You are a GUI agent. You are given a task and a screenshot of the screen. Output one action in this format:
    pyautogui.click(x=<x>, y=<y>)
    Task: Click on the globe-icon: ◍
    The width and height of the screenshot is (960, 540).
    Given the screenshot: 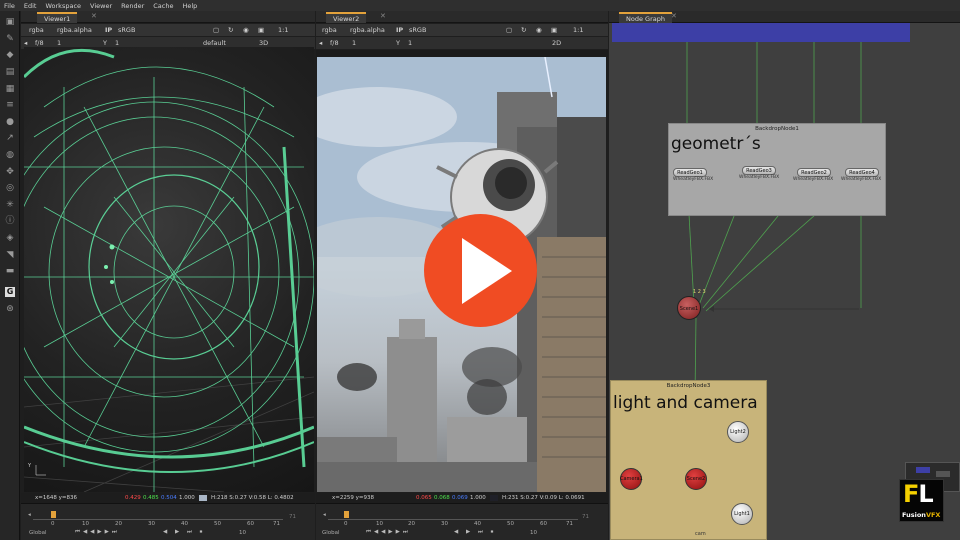 What is the action you would take?
    pyautogui.click(x=10, y=155)
    